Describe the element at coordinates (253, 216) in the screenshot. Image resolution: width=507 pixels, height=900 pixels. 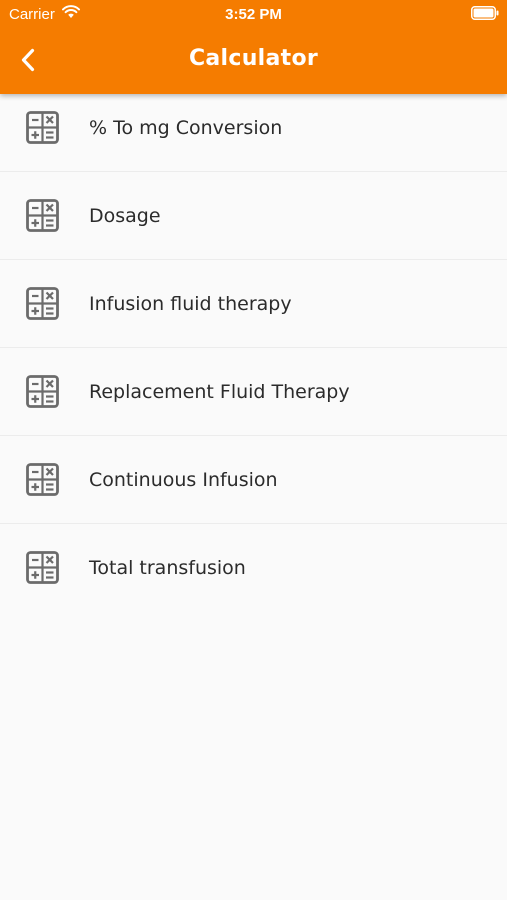
I see `list-item-dosage: Dosage` at that location.